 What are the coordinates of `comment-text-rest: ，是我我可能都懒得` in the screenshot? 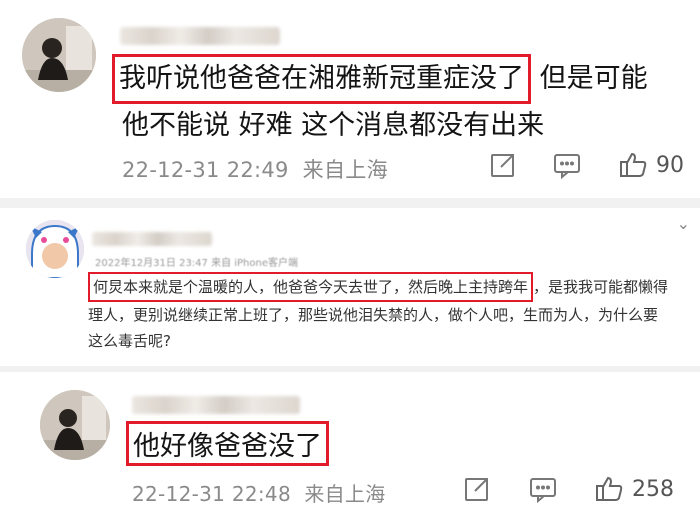 It's located at (601, 287).